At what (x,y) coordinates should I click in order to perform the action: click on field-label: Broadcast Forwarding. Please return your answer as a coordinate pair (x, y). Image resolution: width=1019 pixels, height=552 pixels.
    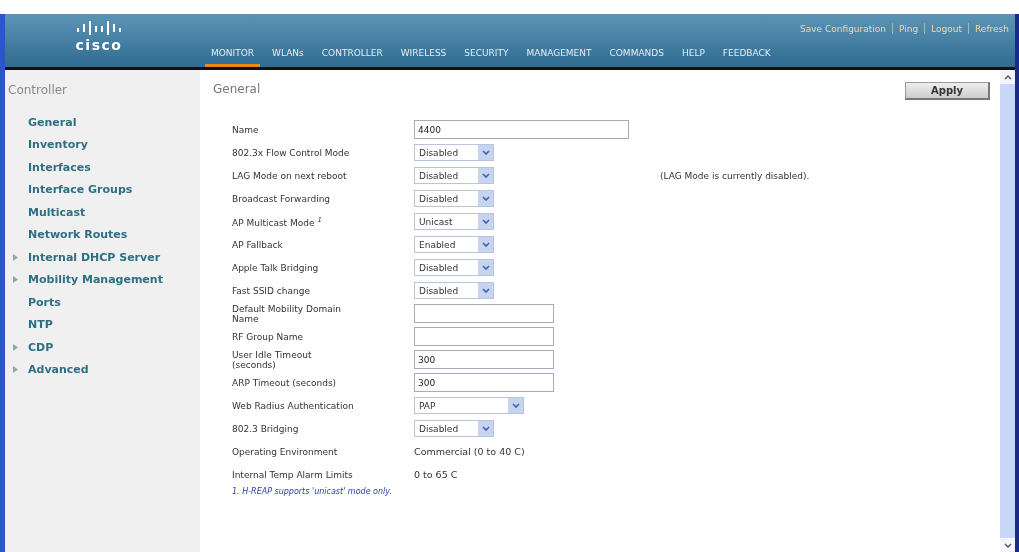
    Looking at the image, I should click on (282, 198).